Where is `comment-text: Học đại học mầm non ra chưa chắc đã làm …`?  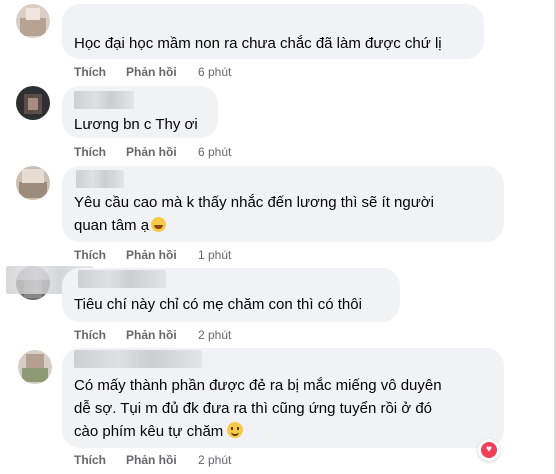
comment-text: Học đại học mầm non ra chưa chắc đã làm … is located at coordinates (258, 43).